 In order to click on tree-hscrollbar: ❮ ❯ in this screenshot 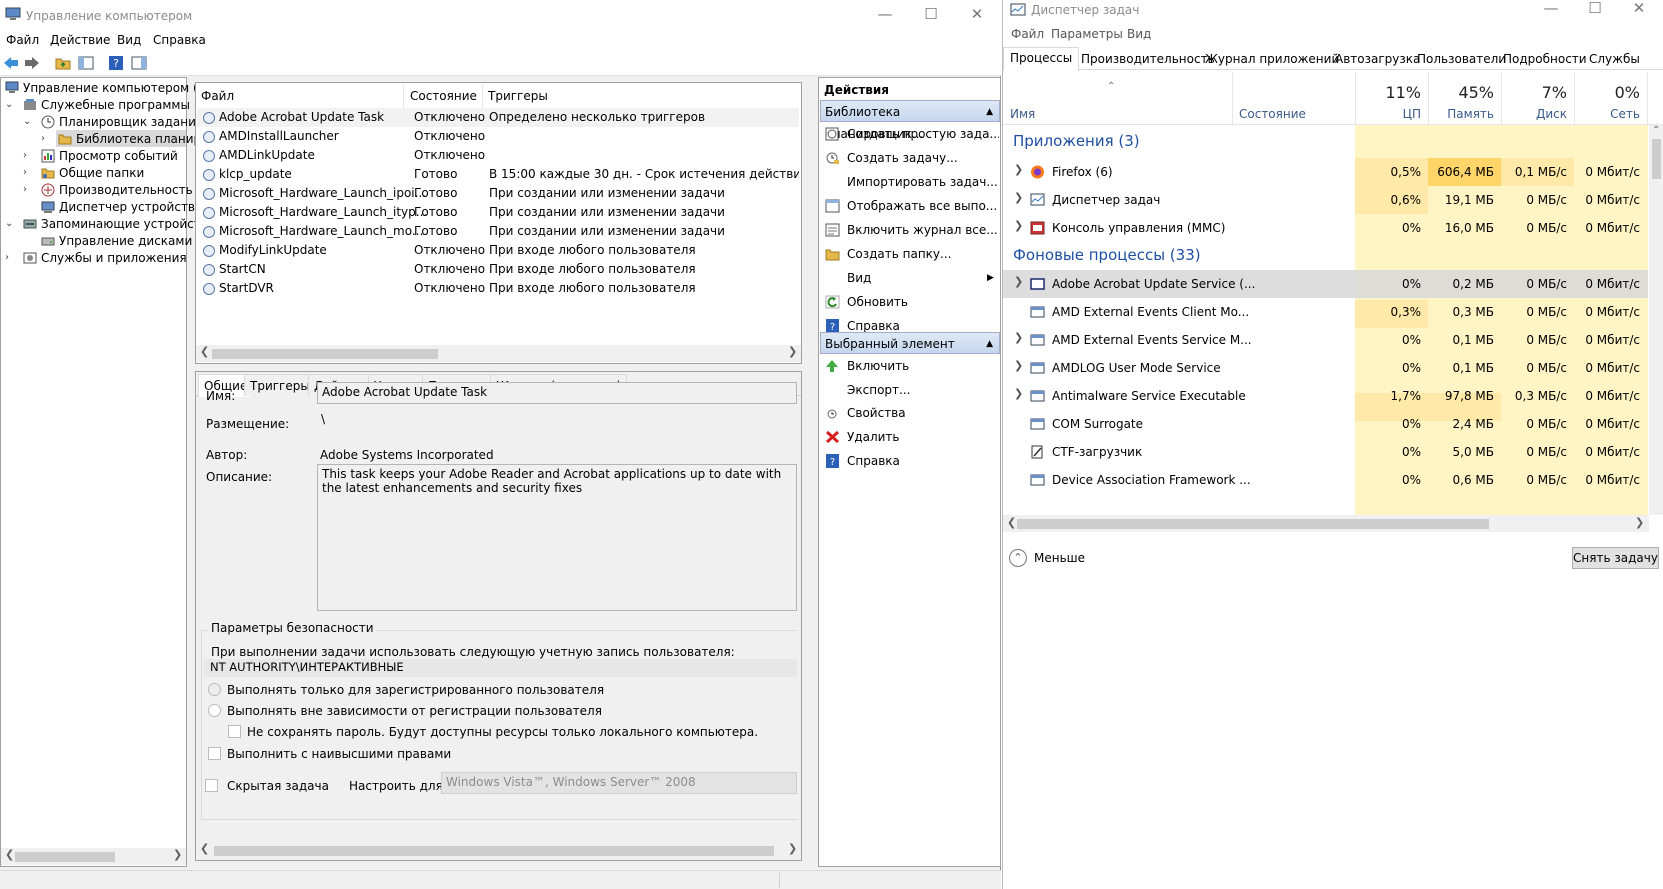, I will do `click(93, 856)`.